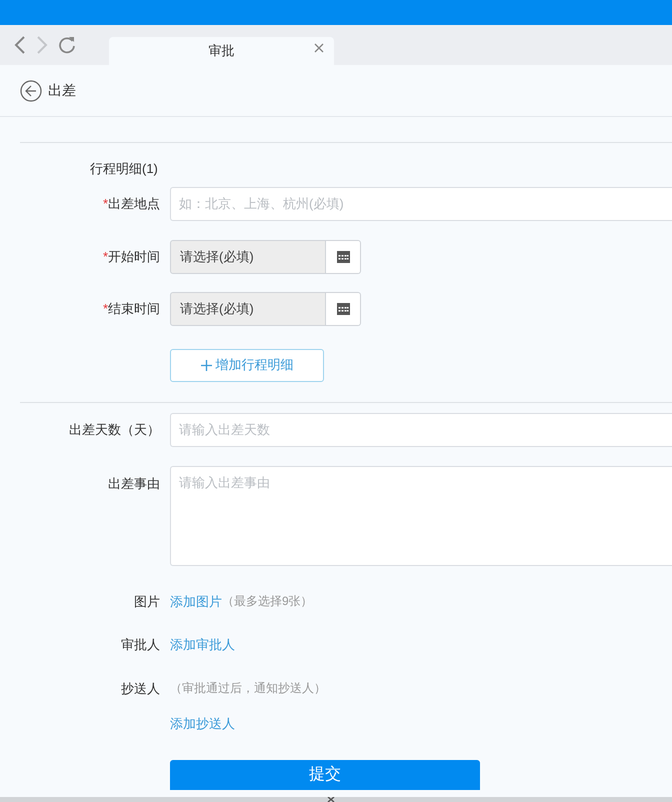  What do you see at coordinates (114, 429) in the screenshot?
I see `field-label: 出差天数（天）` at bounding box center [114, 429].